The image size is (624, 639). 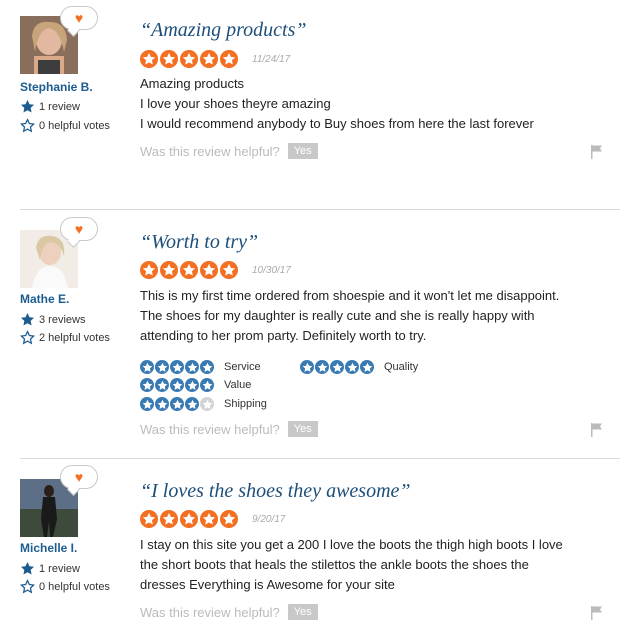 I want to click on sub-rating-label: Shipping, so click(x=245, y=404).